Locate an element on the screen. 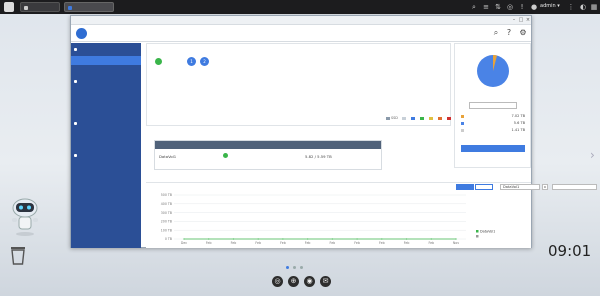  dock-app-icon: ✉ is located at coordinates (325, 281).